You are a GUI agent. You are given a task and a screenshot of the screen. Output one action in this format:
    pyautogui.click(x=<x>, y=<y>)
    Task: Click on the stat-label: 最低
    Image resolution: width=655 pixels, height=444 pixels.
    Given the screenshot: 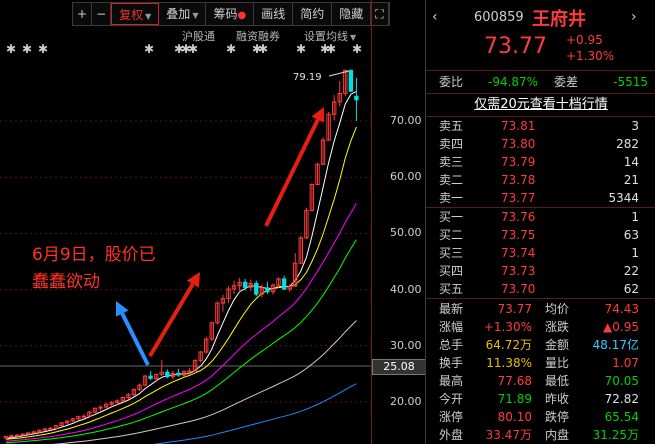 What is the action you would take?
    pyautogui.click(x=557, y=381)
    